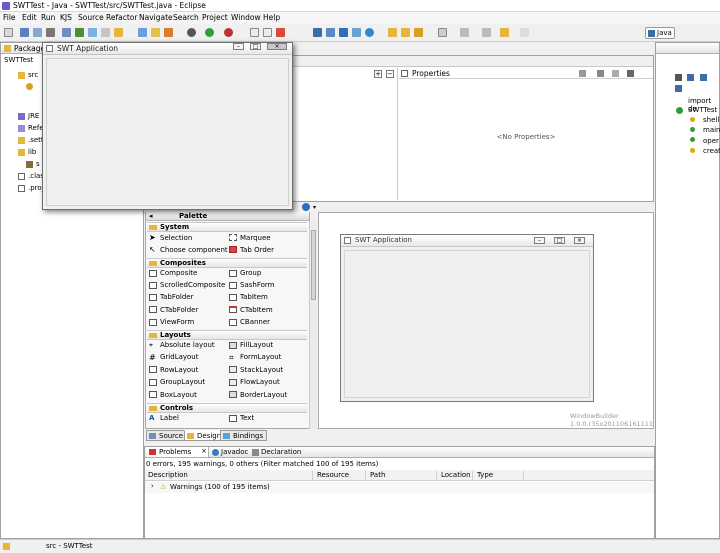 Image resolution: width=720 pixels, height=553 pixels. Describe the element at coordinates (314, 207) in the screenshot. I see `dropdown-arrow-icon: ▾` at that location.